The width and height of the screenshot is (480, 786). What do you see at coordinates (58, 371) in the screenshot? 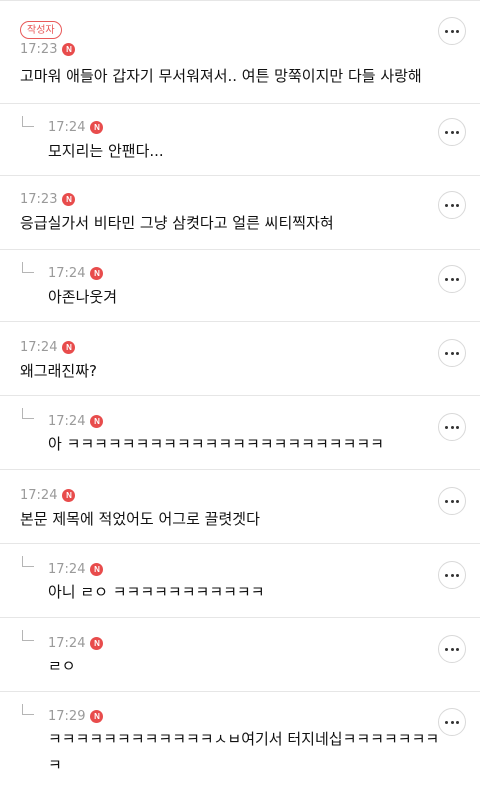
I see `comment-text: 왜그래진짜?` at bounding box center [58, 371].